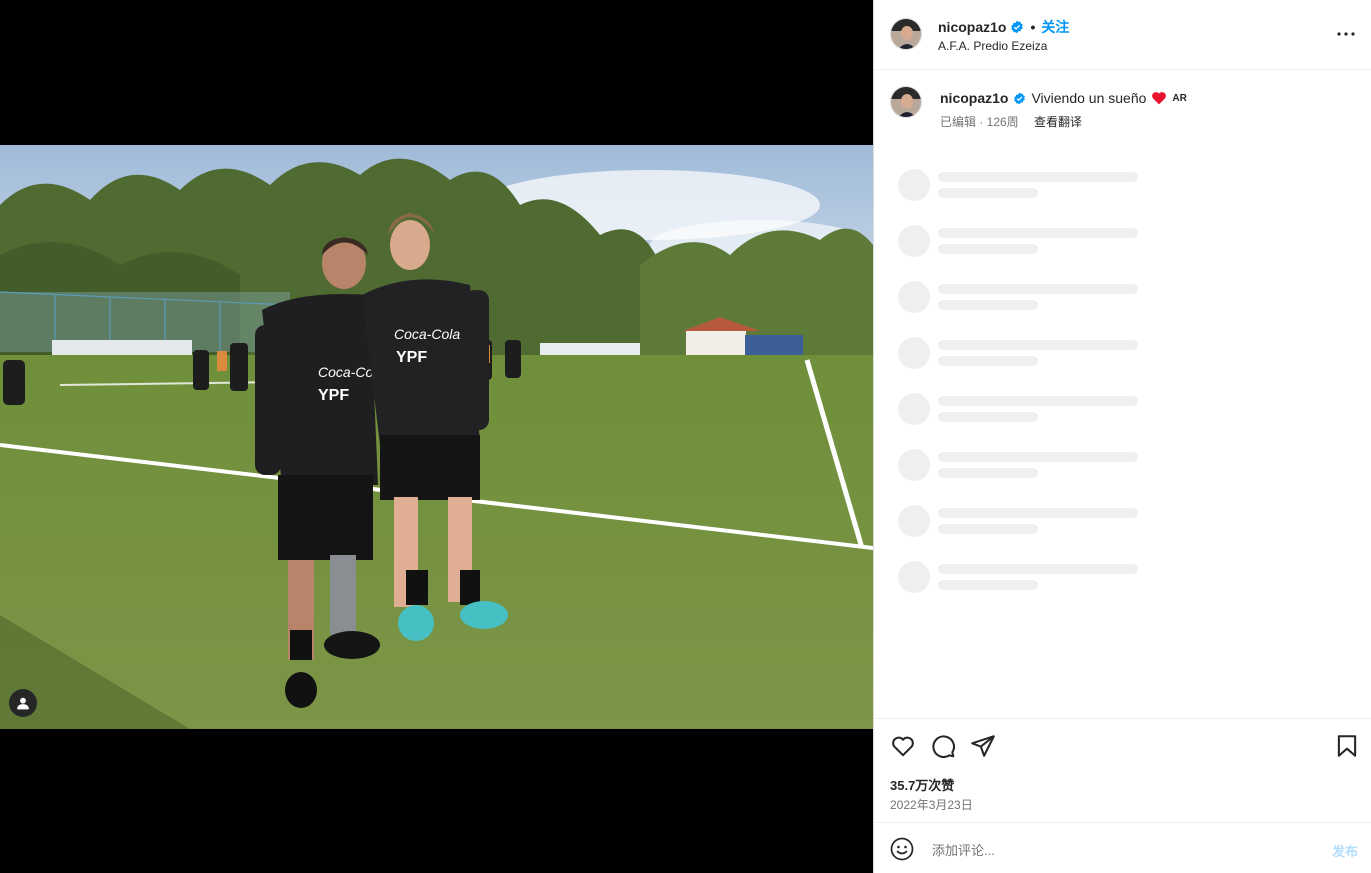 The width and height of the screenshot is (1371, 873). I want to click on red-heart-emoji-icon, so click(1159, 98).